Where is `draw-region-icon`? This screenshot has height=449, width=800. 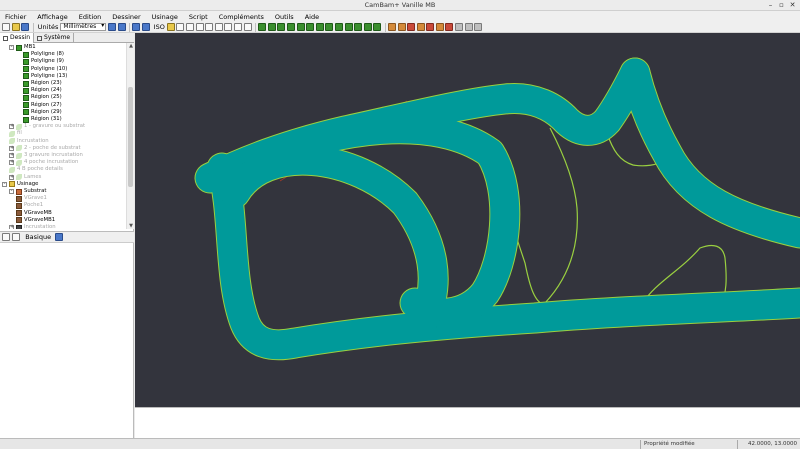
draw-region-icon is located at coordinates (329, 27).